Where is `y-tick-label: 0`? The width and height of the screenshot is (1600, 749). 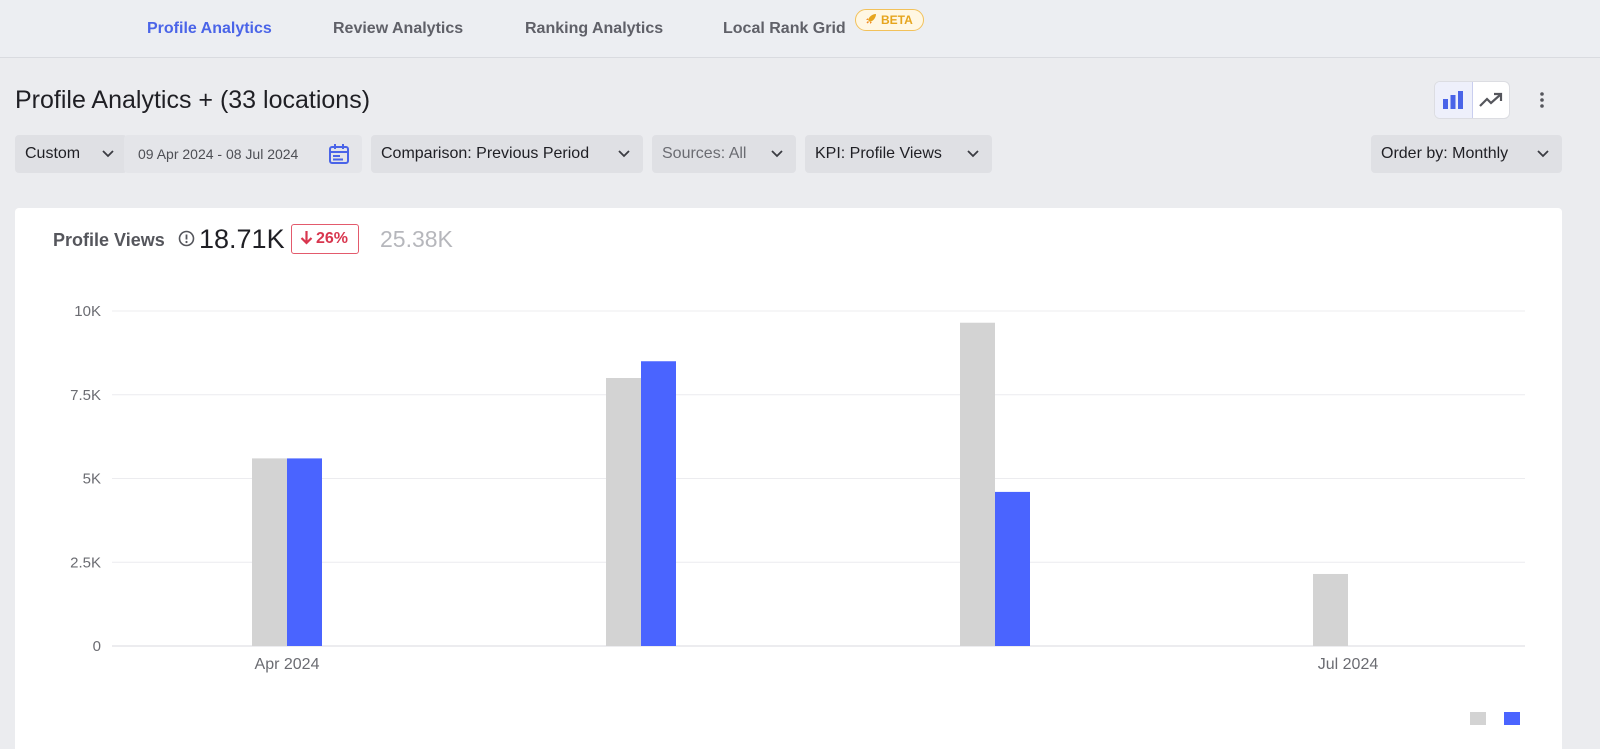
y-tick-label: 0 is located at coordinates (97, 646).